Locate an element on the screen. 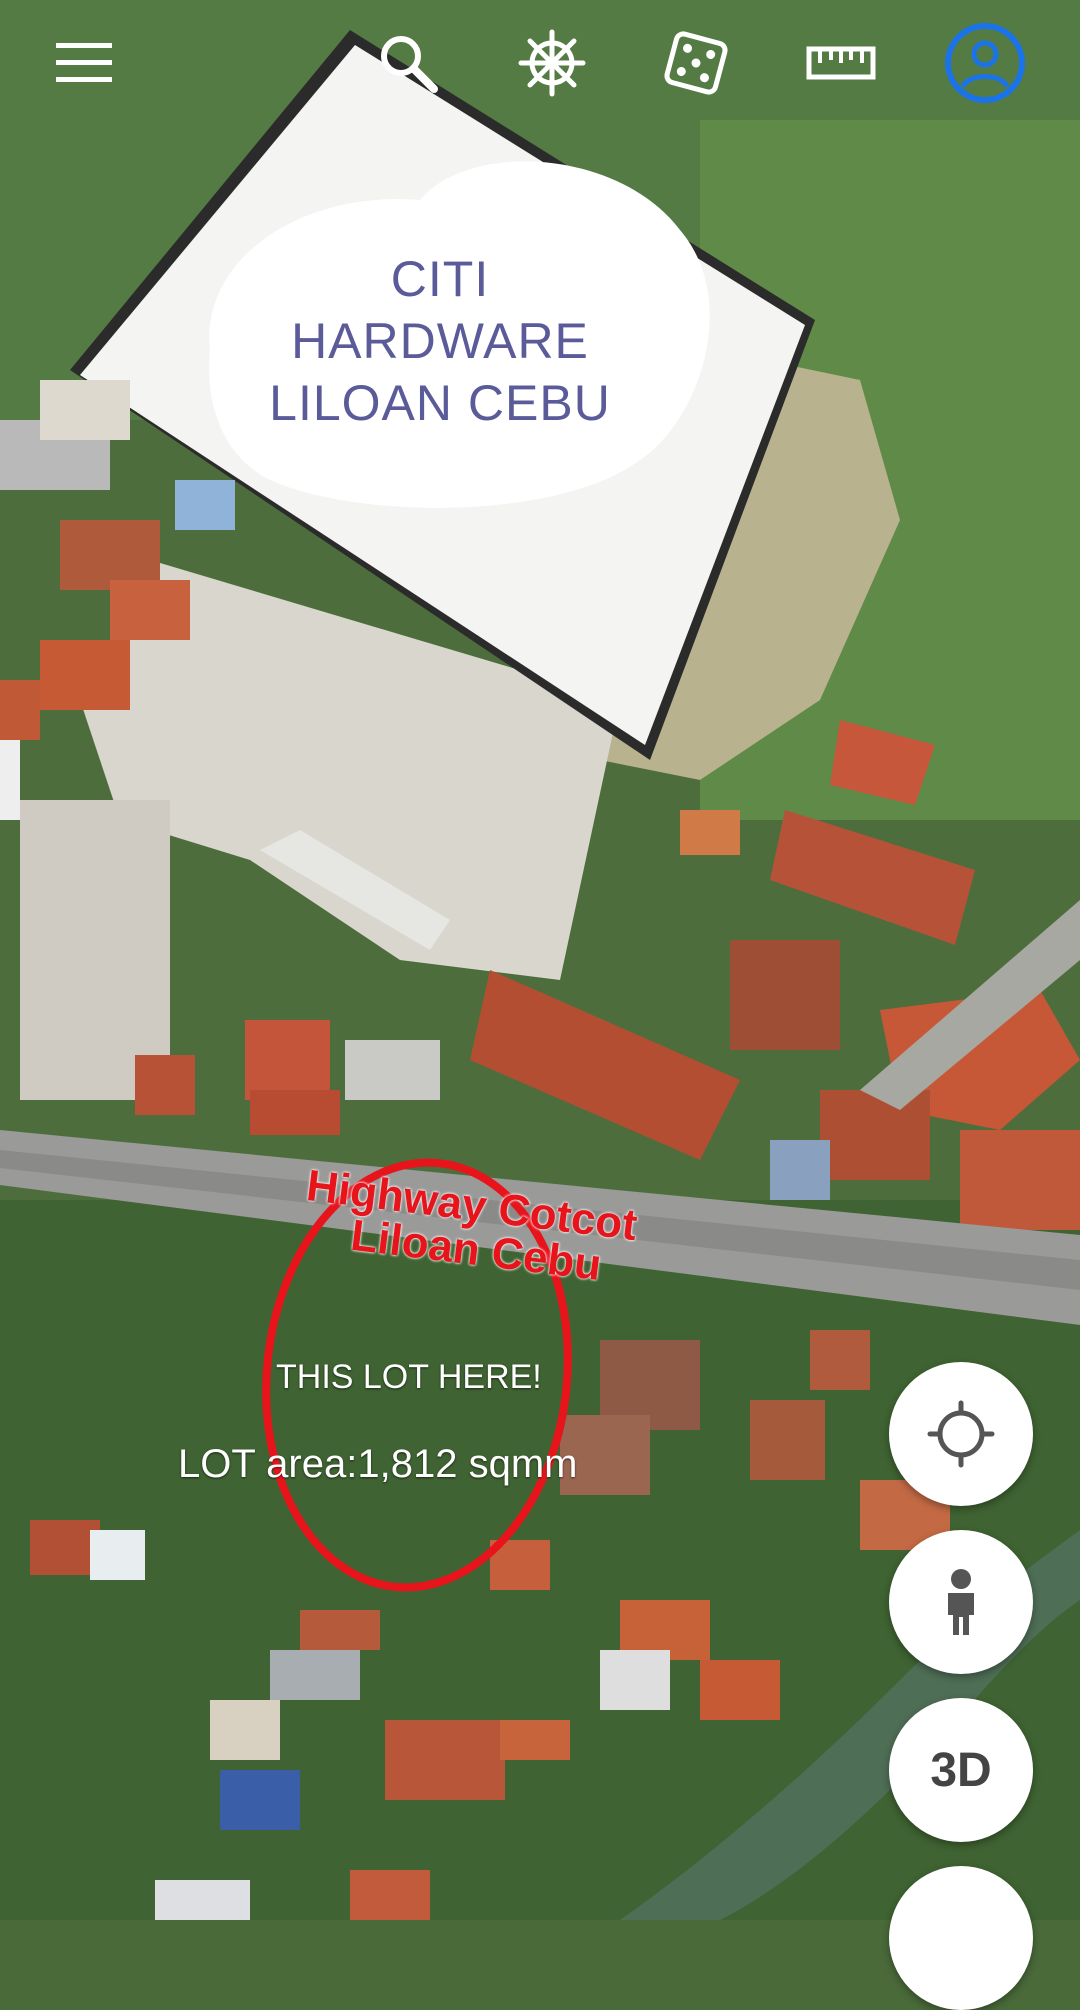 This screenshot has height=2010, width=1080. store-label-line: LILOAN CEBU is located at coordinates (440, 403).